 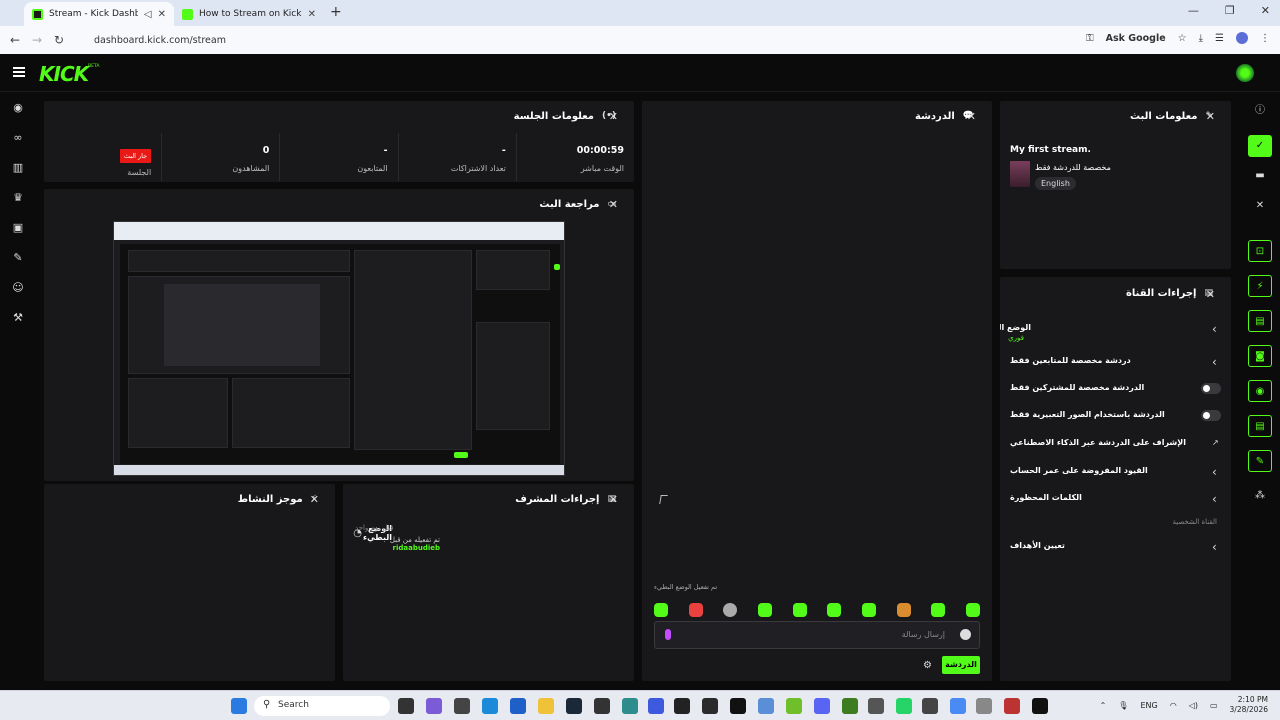 What do you see at coordinates (19, 72) in the screenshot?
I see `hamburger-menu-icon` at bounding box center [19, 72].